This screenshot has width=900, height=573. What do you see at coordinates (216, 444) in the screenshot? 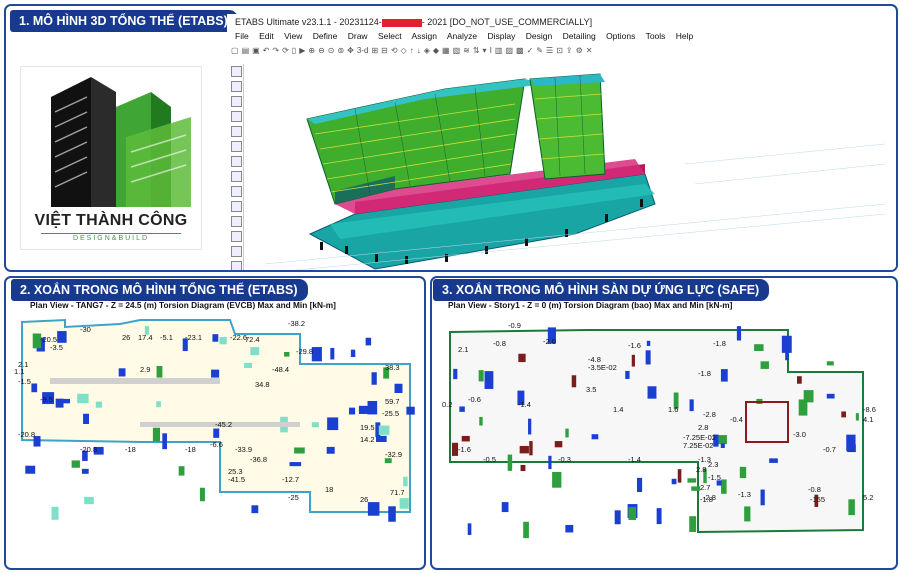
I see `torsion-value-label: -6.6` at bounding box center [216, 444].